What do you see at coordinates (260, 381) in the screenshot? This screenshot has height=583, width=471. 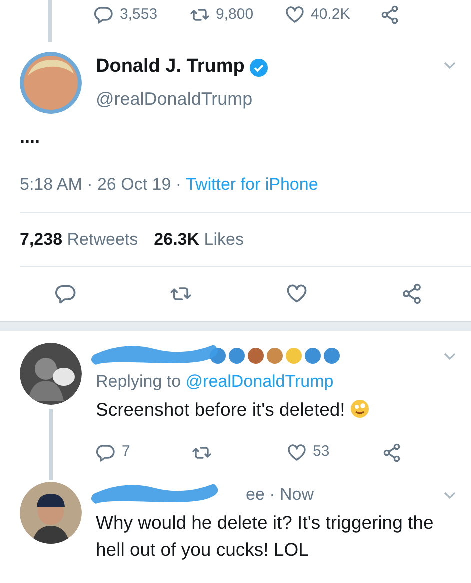 I see `mention-link: @realDonaldTrump` at bounding box center [260, 381].